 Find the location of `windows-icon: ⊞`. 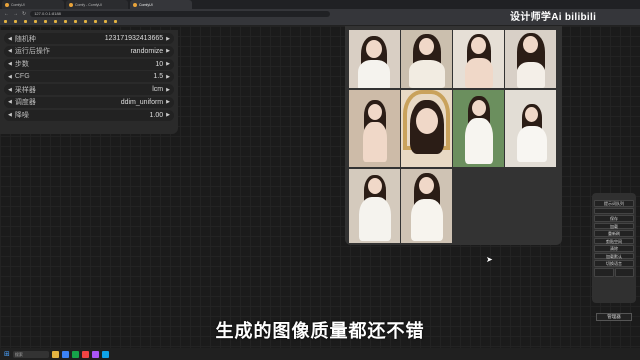

windows-icon: ⊞ is located at coordinates (7, 354).